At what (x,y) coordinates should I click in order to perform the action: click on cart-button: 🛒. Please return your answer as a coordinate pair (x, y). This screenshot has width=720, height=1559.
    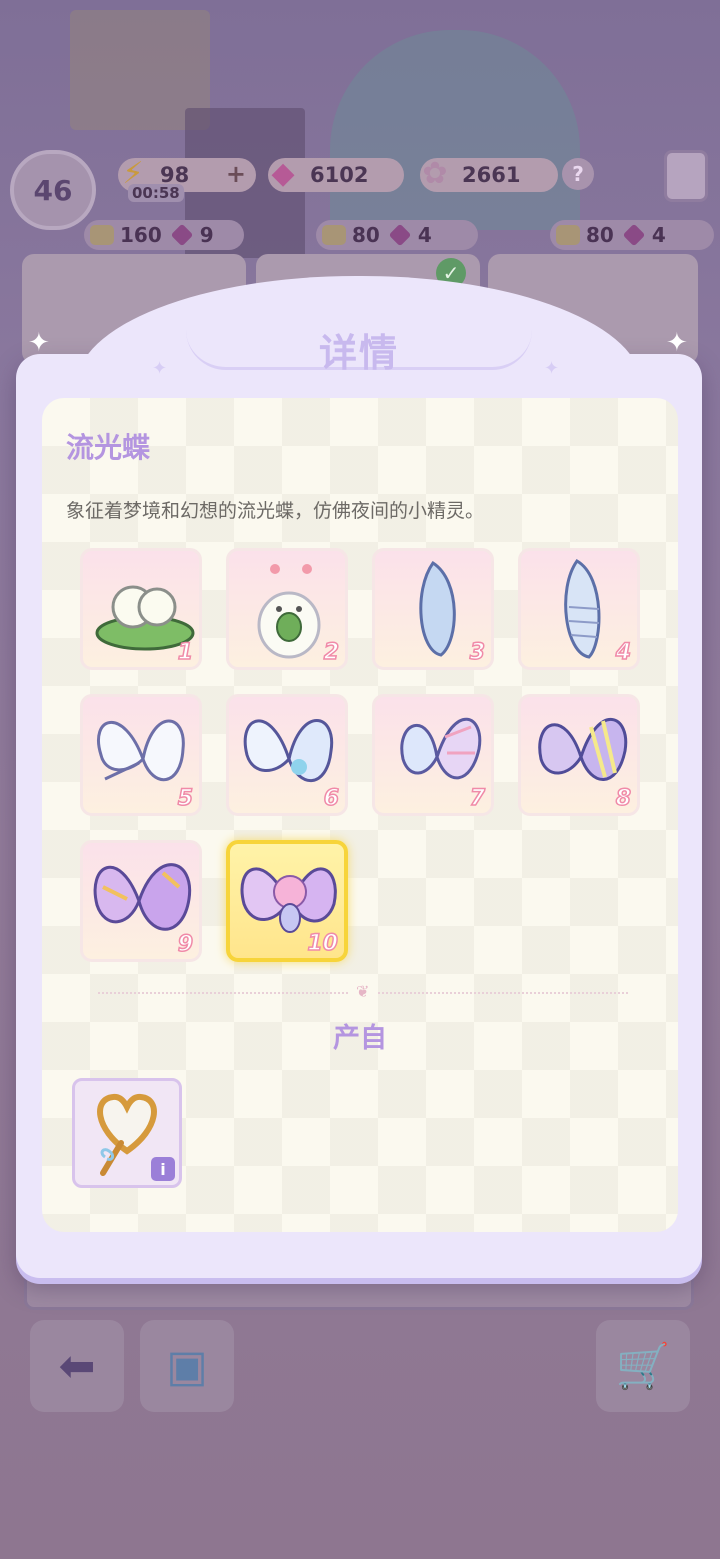
    Looking at the image, I should click on (643, 1366).